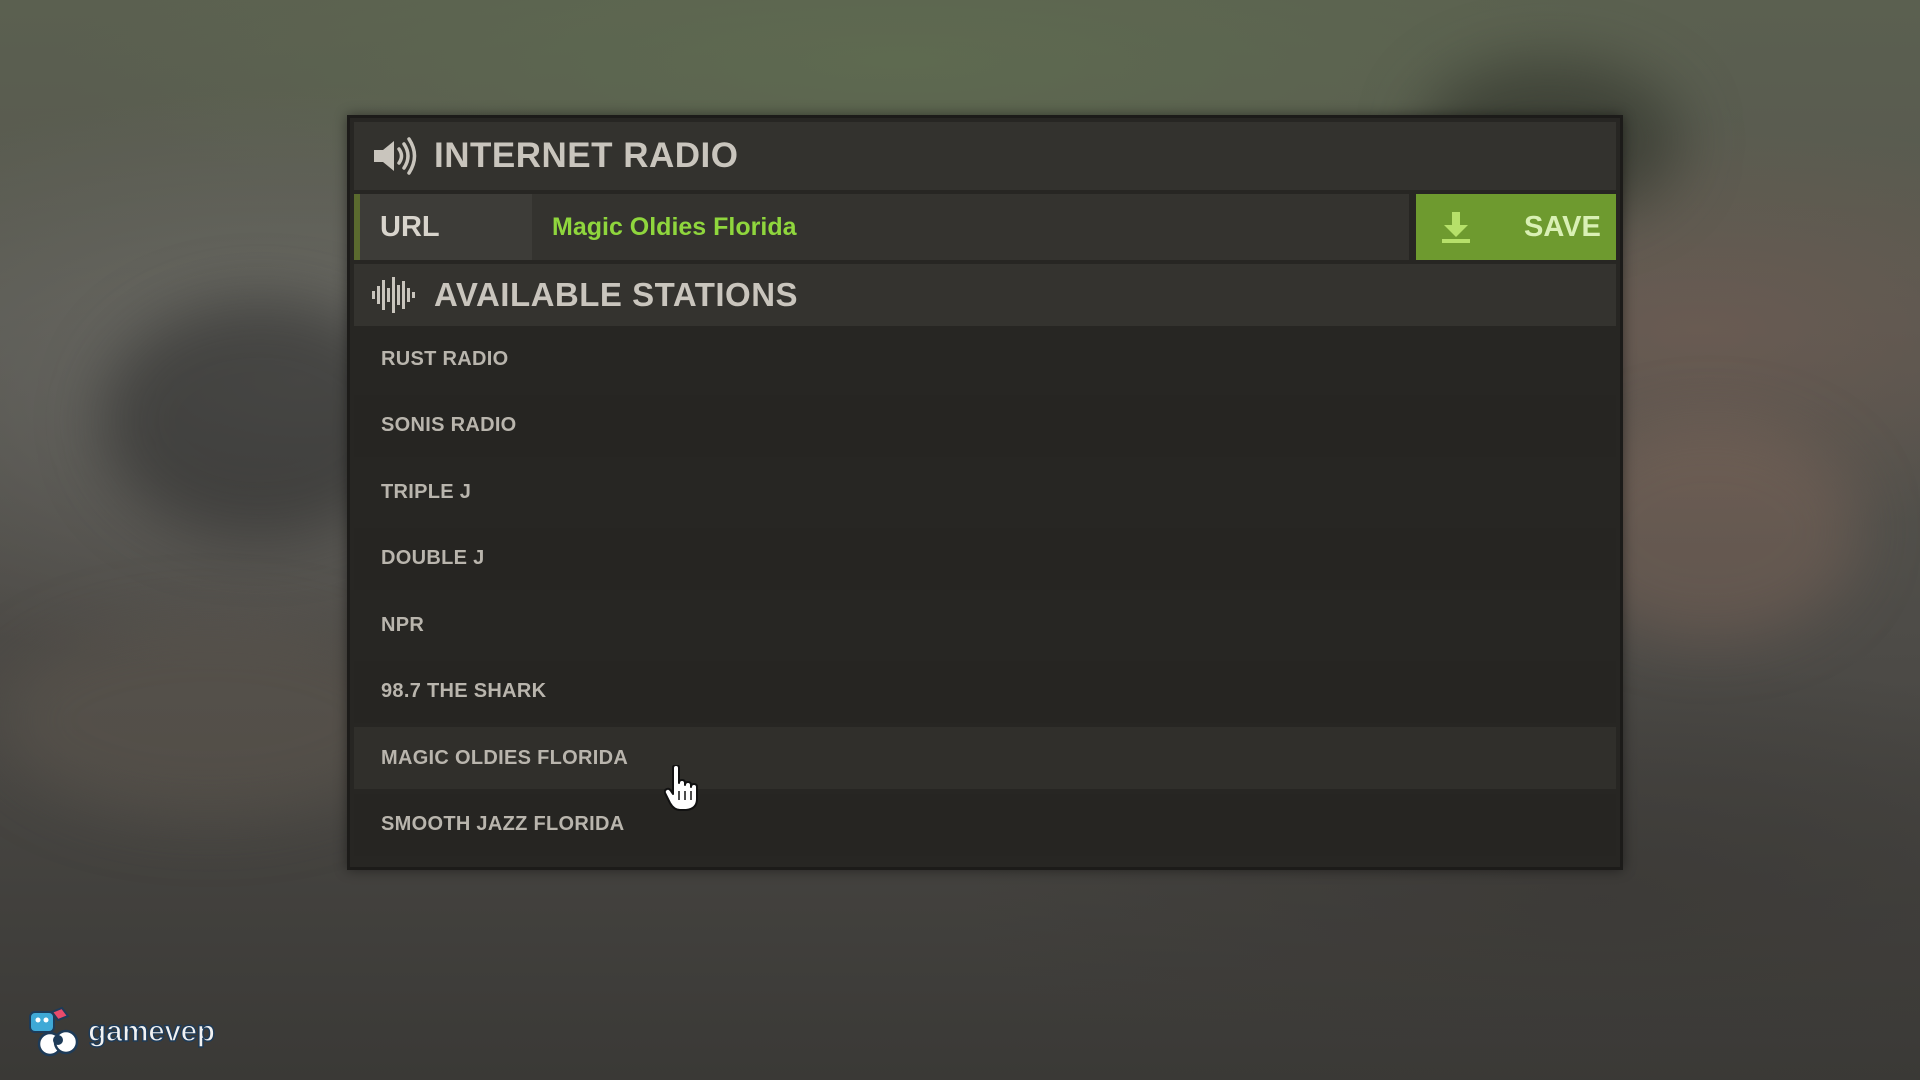  I want to click on url-row: URL SAVE, so click(985, 227).